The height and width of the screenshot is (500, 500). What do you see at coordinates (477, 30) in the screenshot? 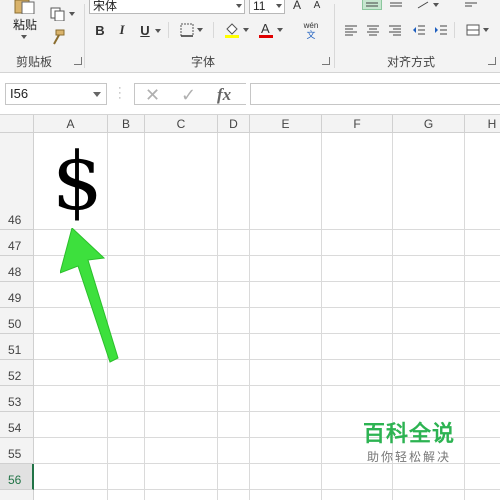
I see `merge-center-icon` at bounding box center [477, 30].